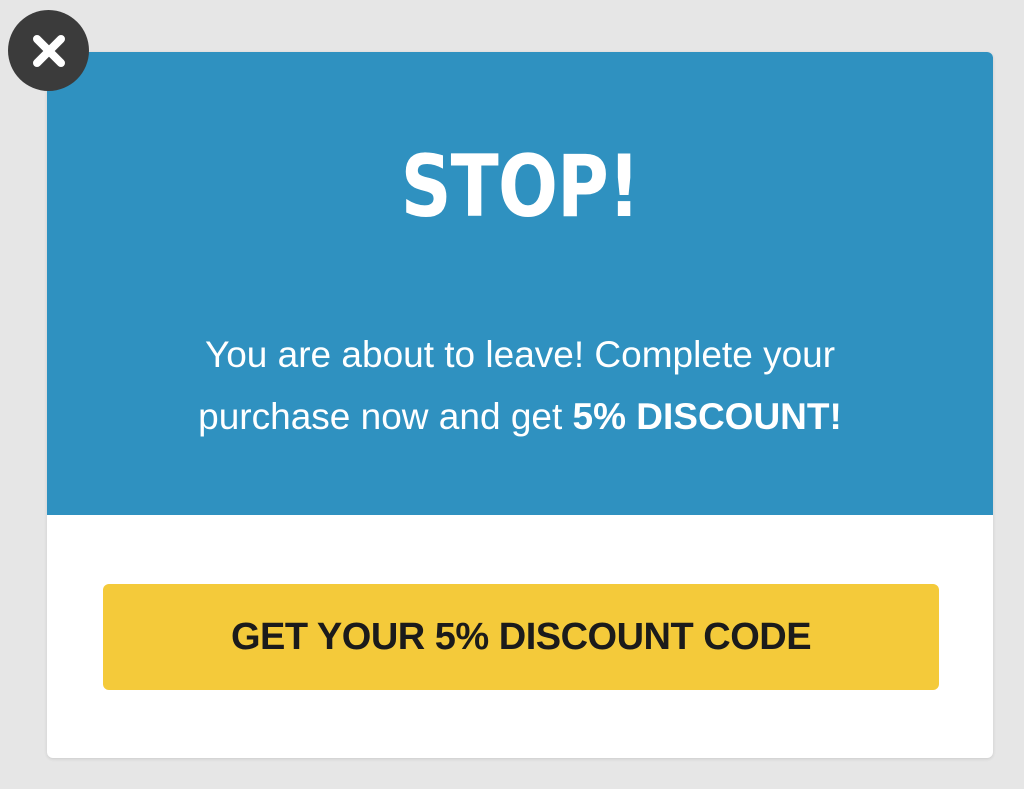  What do you see at coordinates (520, 187) in the screenshot?
I see `popup-headline: STOP!` at bounding box center [520, 187].